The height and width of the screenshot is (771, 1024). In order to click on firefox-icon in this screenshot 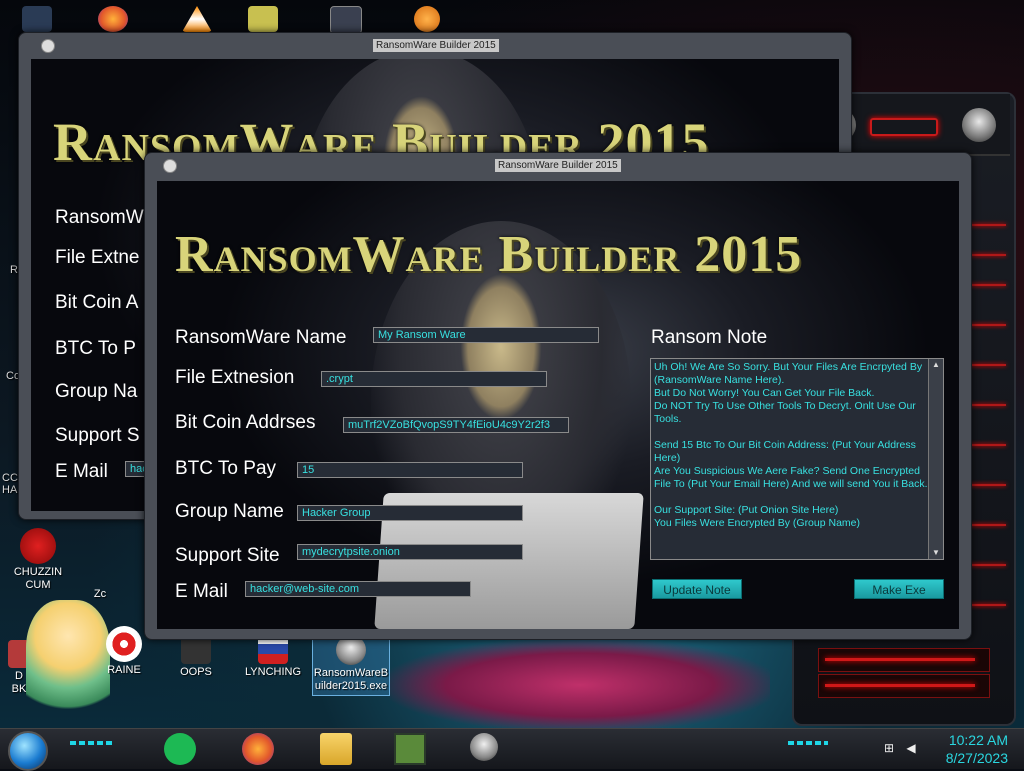, I will do `click(258, 749)`.